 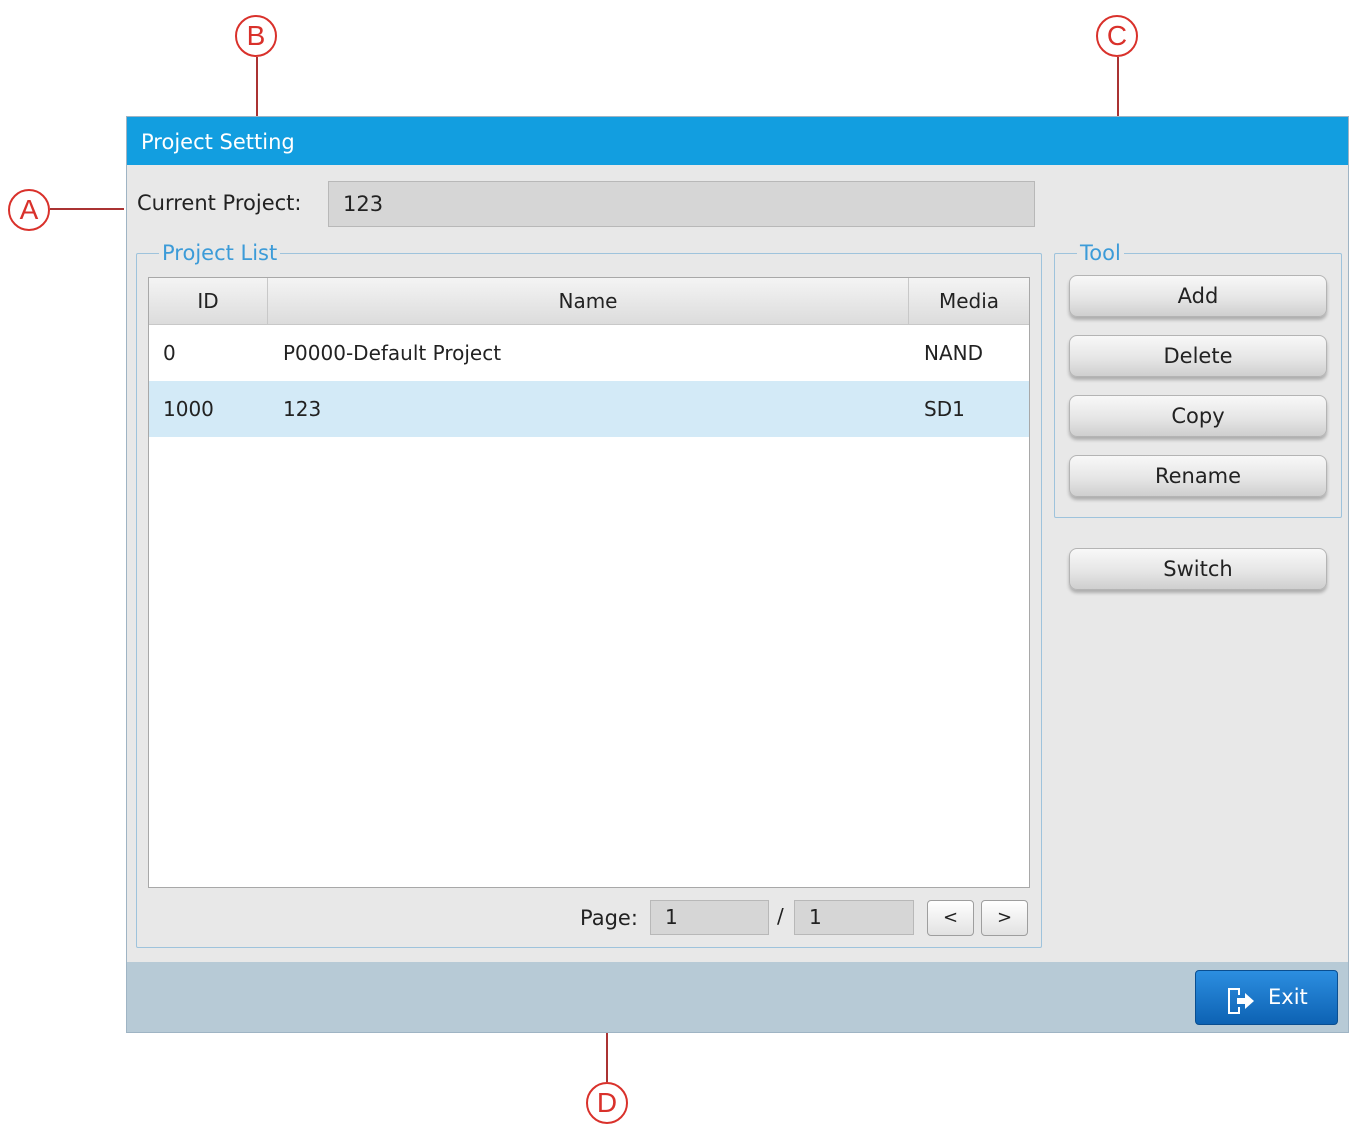 I want to click on add-button: Add, so click(x=1198, y=296).